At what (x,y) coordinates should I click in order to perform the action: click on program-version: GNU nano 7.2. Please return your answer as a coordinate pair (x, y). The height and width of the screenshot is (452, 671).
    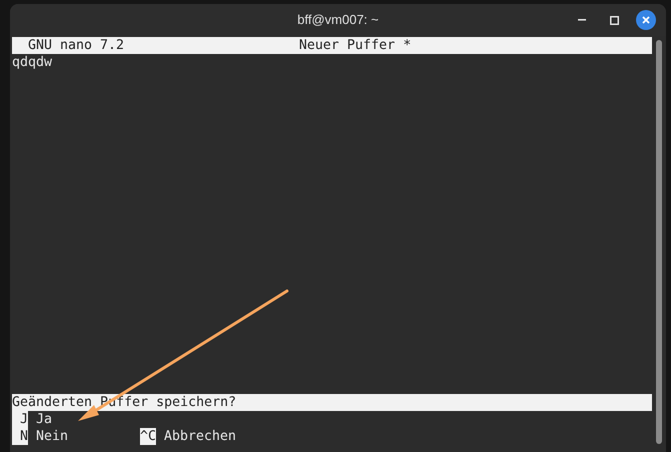
    Looking at the image, I should click on (76, 45).